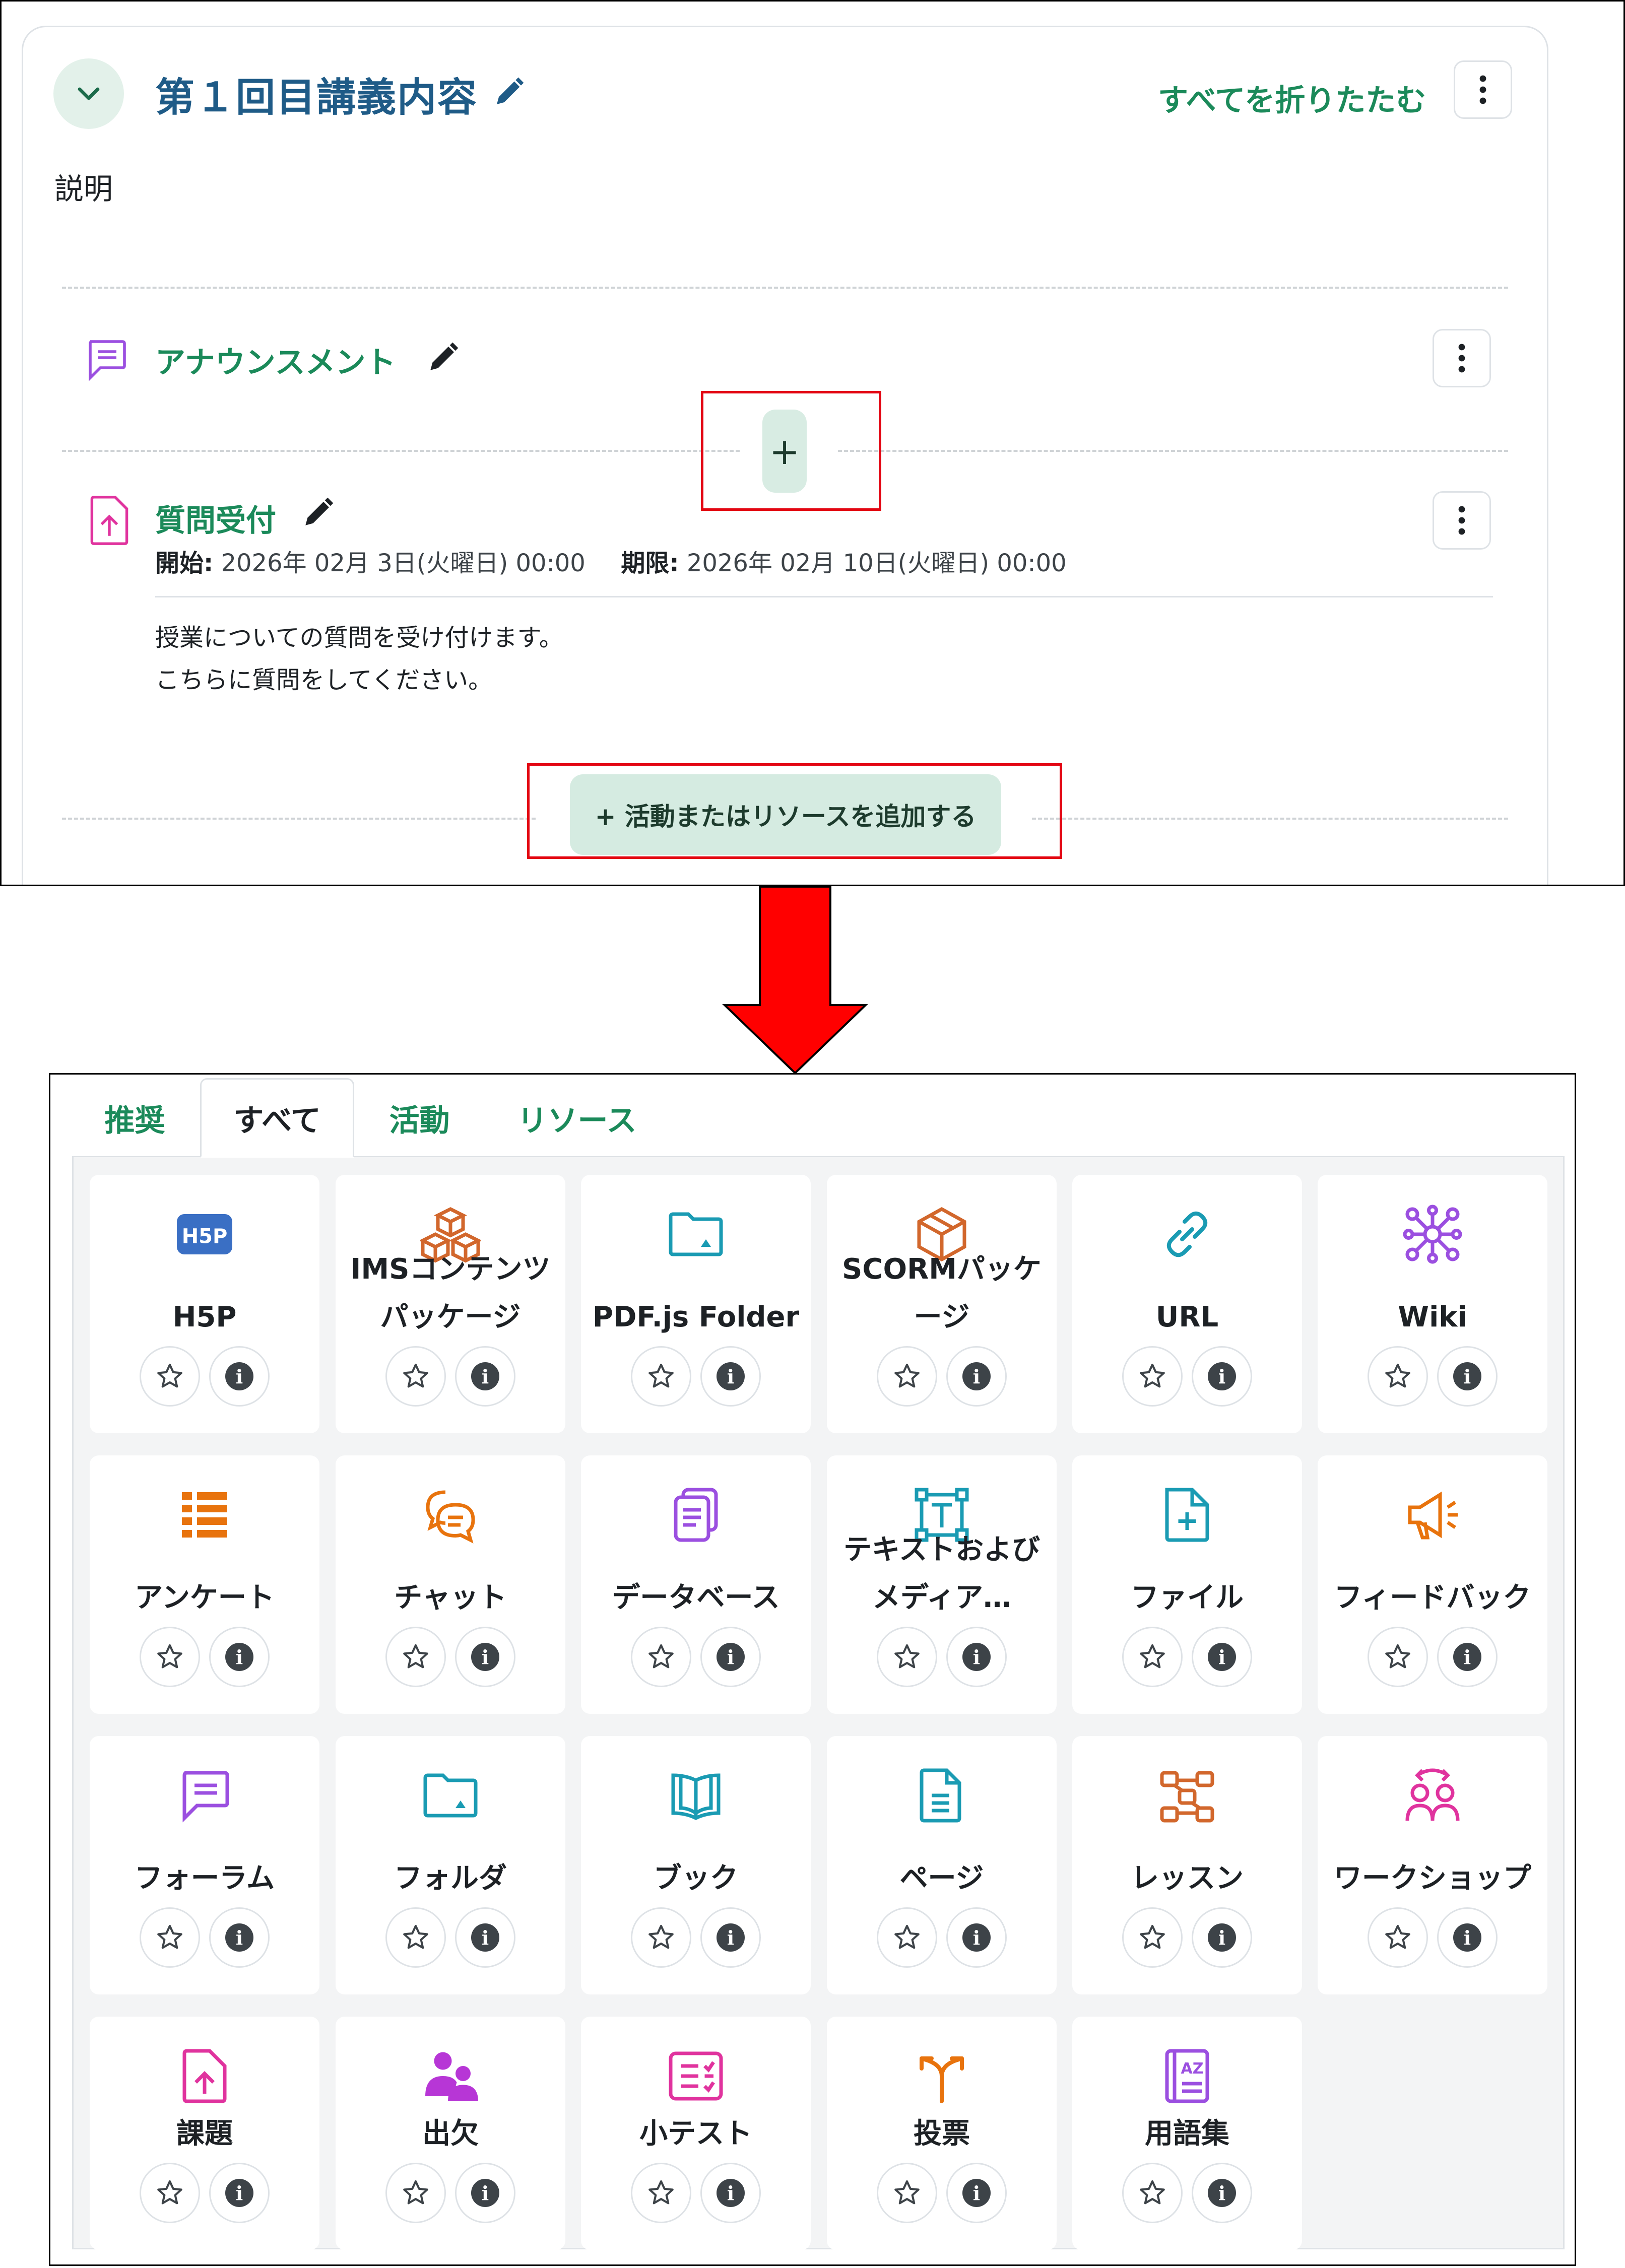 The height and width of the screenshot is (2268, 1625). I want to click on module-card: フォーラム i, so click(205, 1865).